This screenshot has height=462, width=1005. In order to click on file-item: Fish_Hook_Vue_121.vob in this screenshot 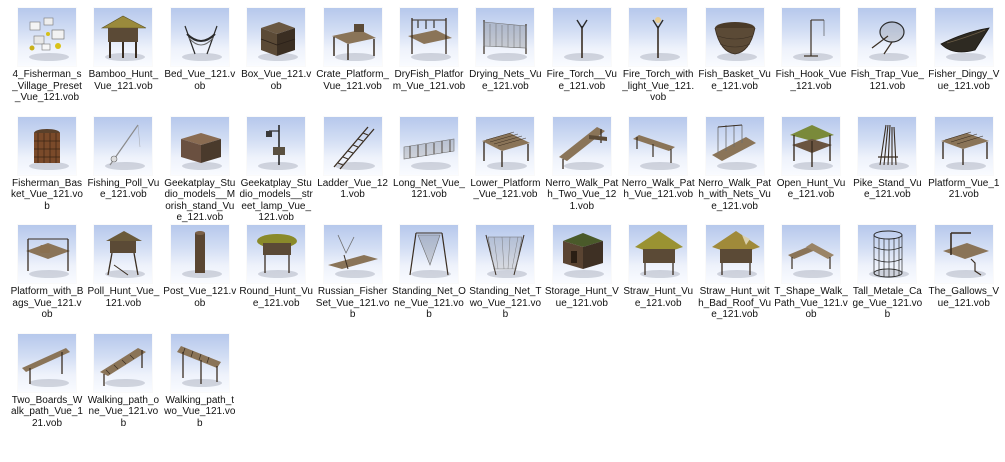, I will do `click(811, 61)`.